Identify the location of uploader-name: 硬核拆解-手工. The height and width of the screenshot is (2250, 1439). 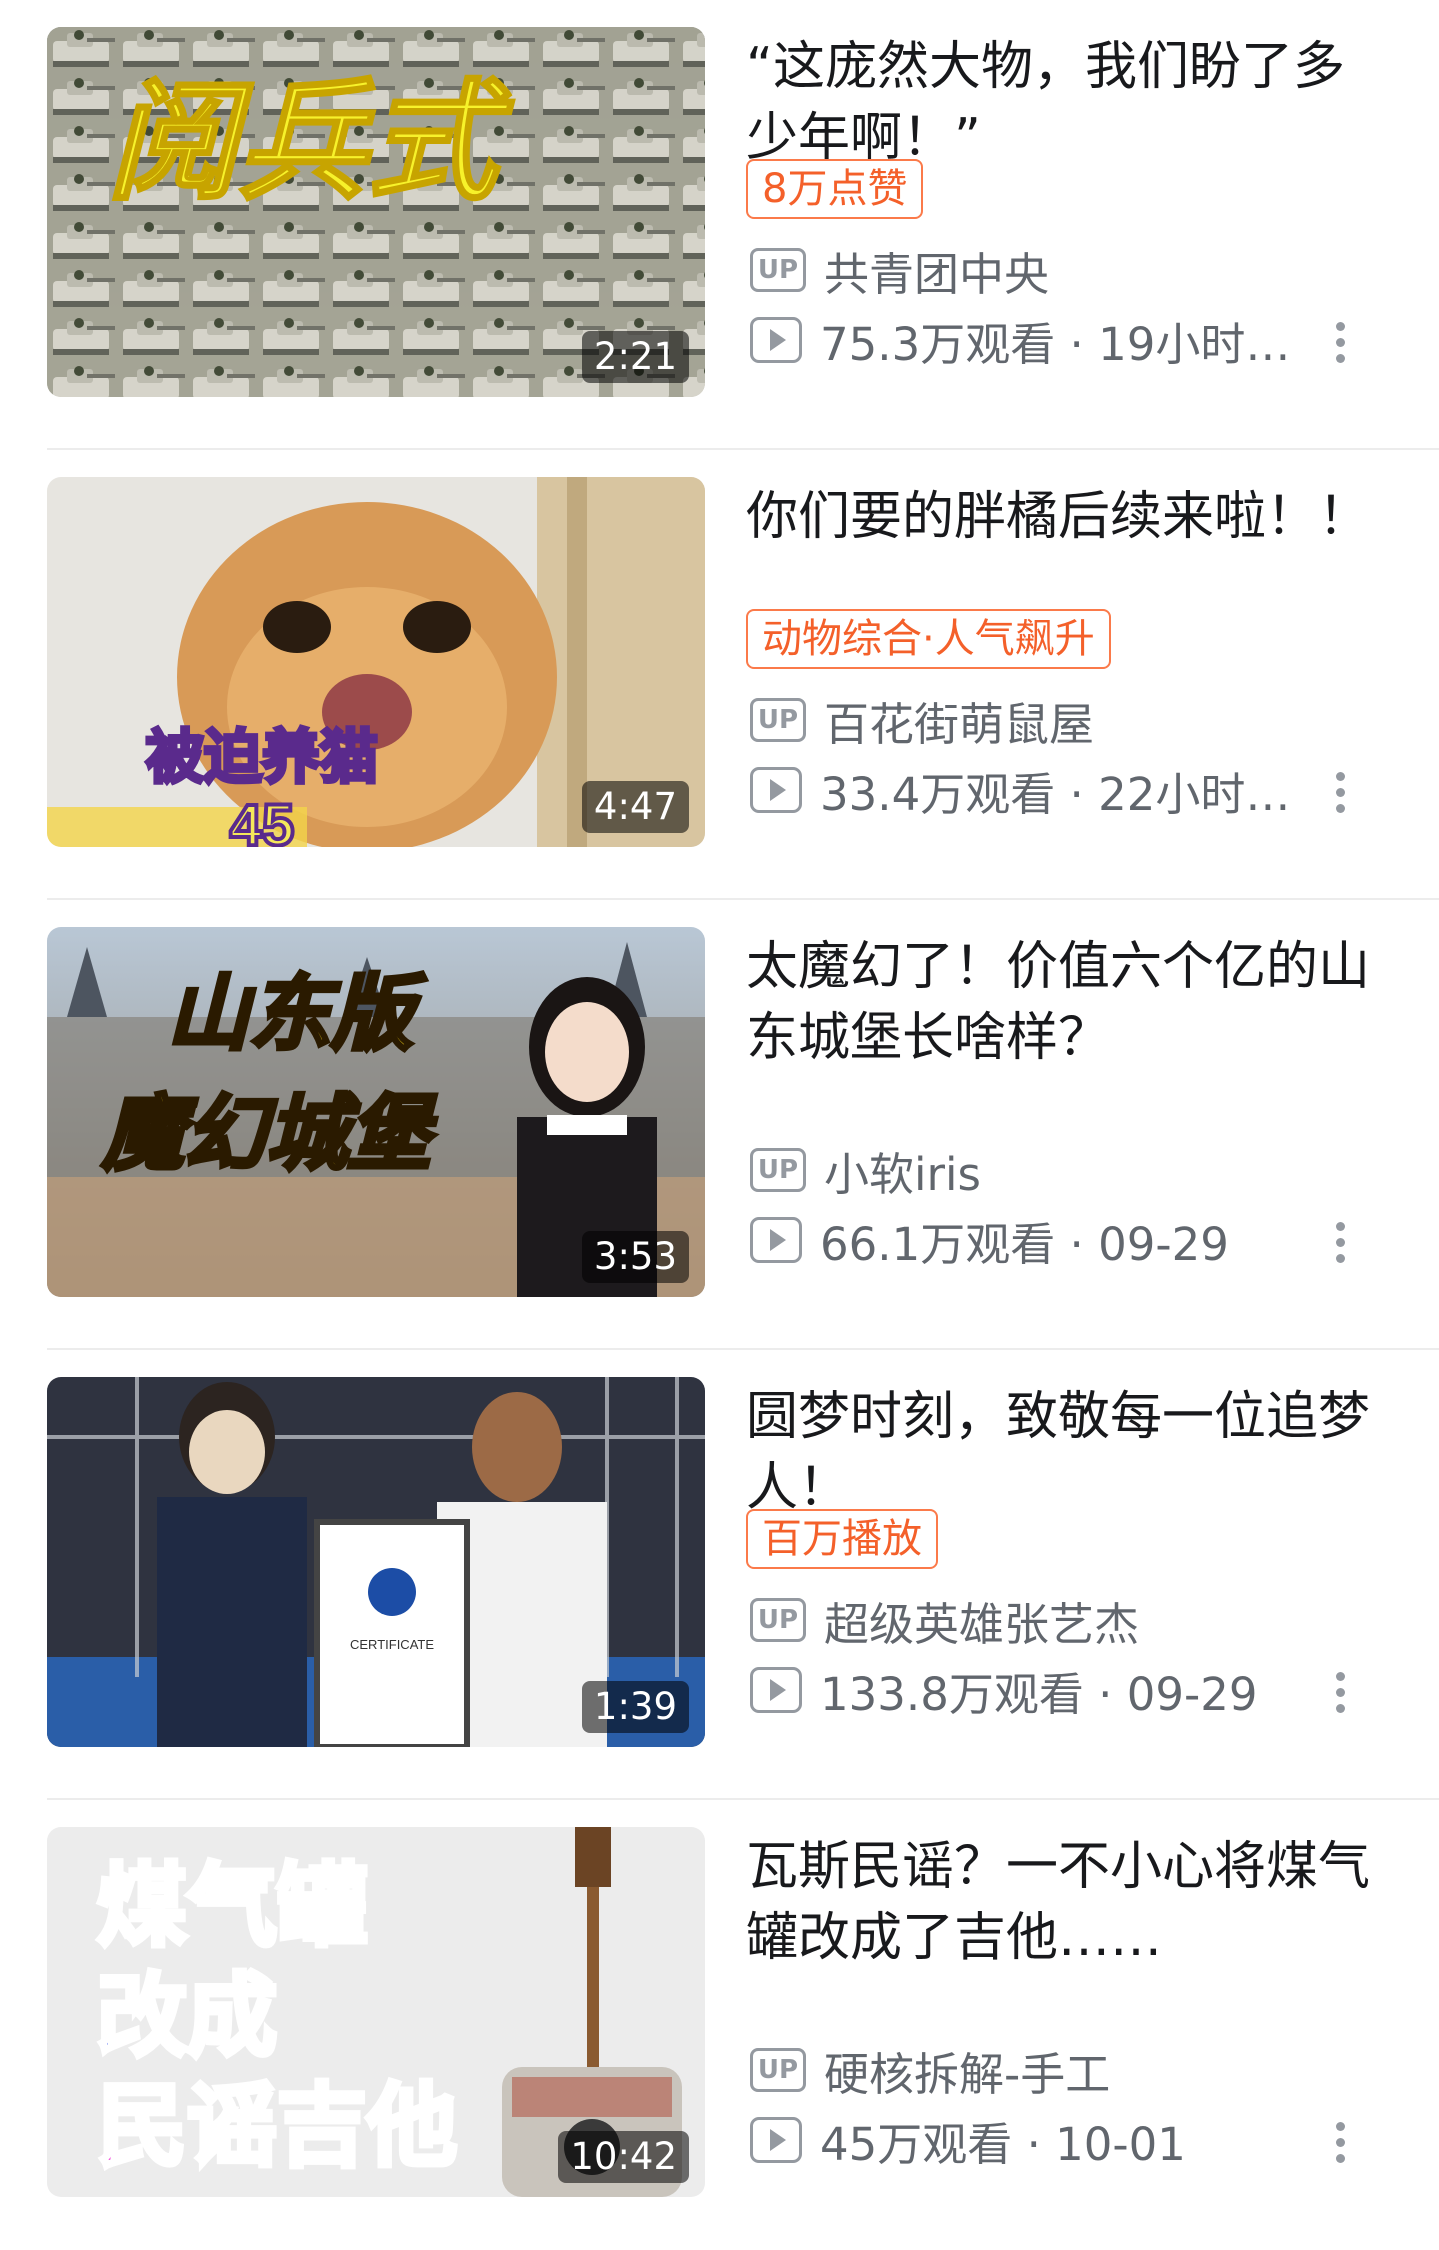
(967, 2070).